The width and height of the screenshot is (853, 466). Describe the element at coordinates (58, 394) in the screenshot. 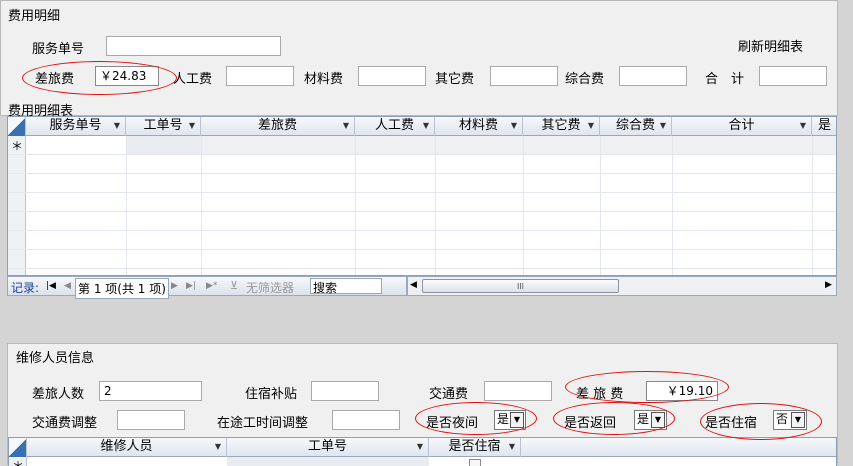

I see `travelers-label: 差旅人数` at that location.